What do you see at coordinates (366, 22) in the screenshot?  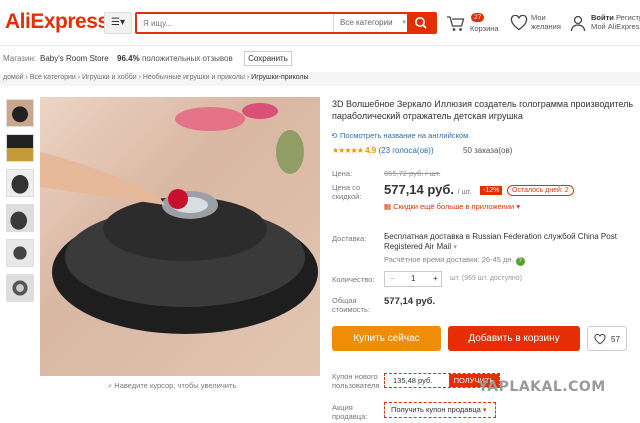 I see `category-select-label: Все категории` at bounding box center [366, 22].